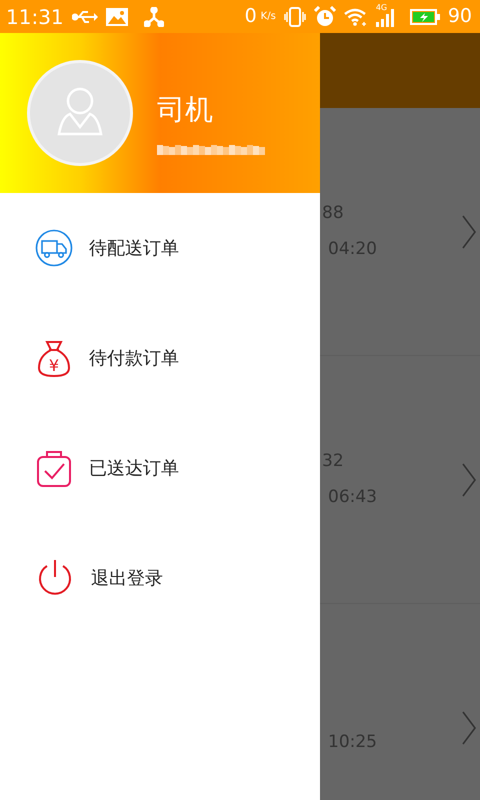 The image size is (480, 800). What do you see at coordinates (134, 468) in the screenshot?
I see `menu-label: 已送达订单` at bounding box center [134, 468].